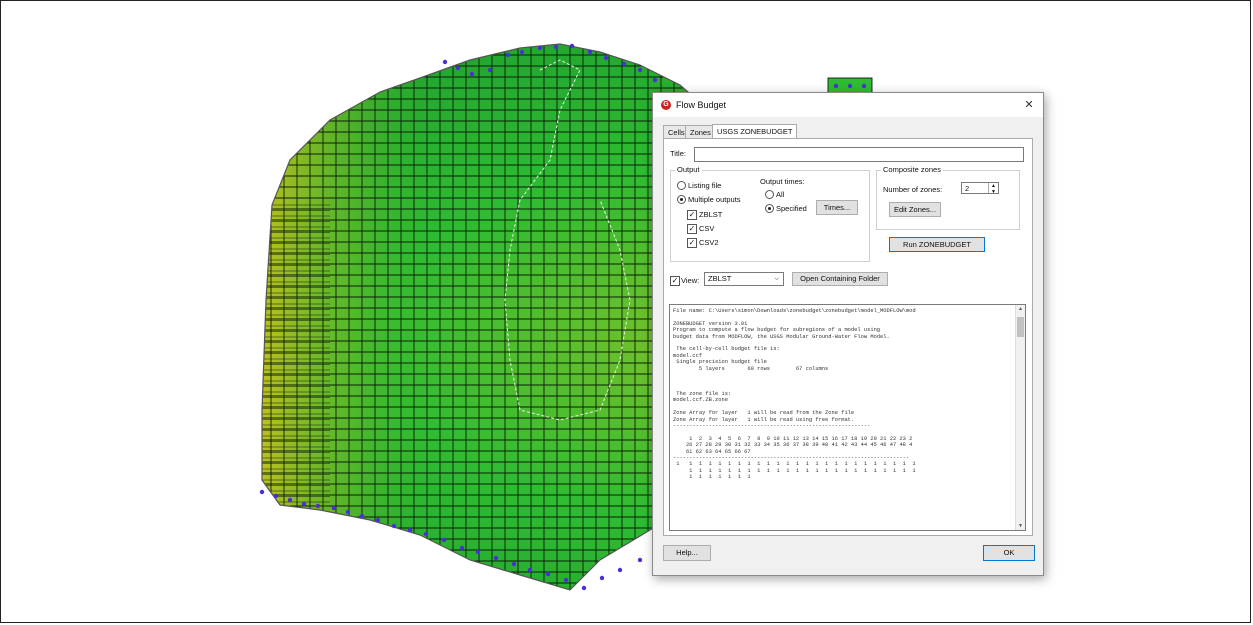 This screenshot has height=625, width=1253. Describe the element at coordinates (707, 228) in the screenshot. I see `csv-label: CSV` at that location.